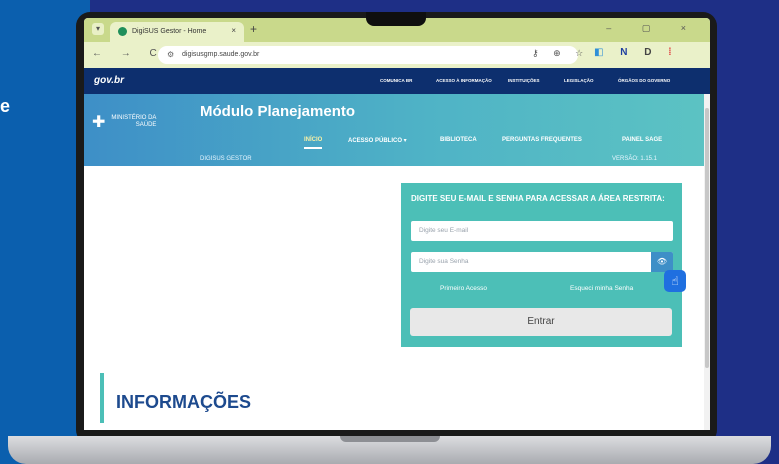  I want to click on info-accent-bar, so click(102, 398).